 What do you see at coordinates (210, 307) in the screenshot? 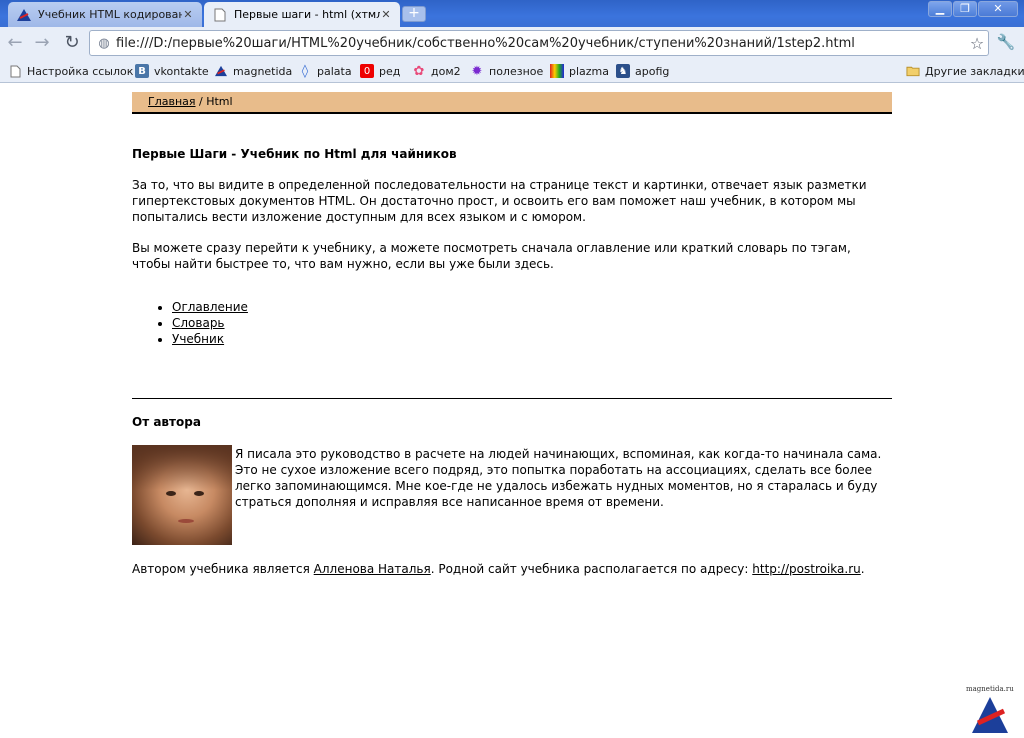
I see `toc-link: Оглавление` at bounding box center [210, 307].